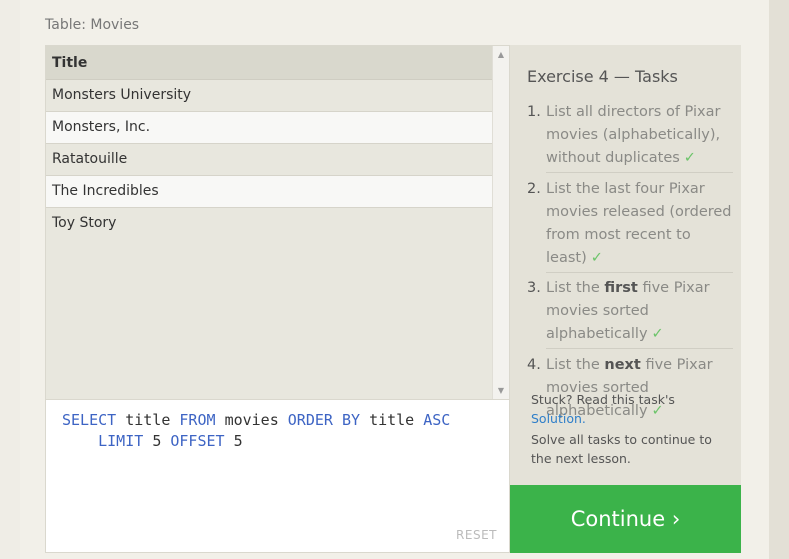  Describe the element at coordinates (501, 390) in the screenshot. I see `scroll-down-icon: ▼` at that location.